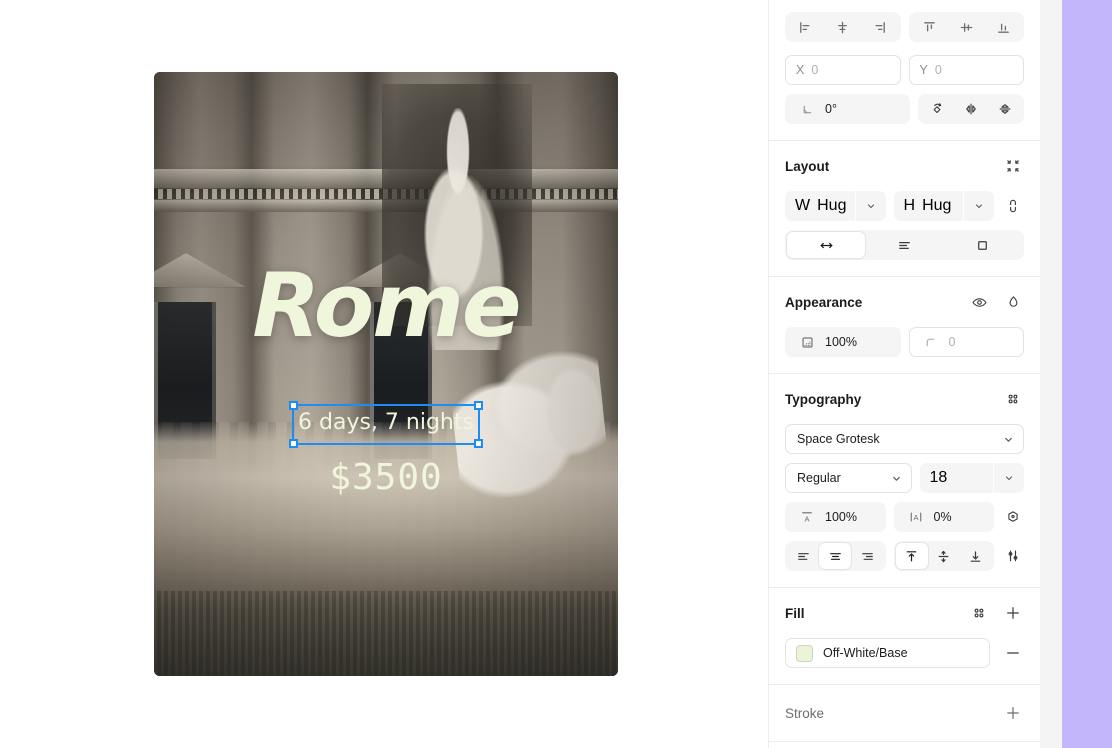 This screenshot has height=748, width=1112. I want to click on add-fill-icon, so click(1013, 613).